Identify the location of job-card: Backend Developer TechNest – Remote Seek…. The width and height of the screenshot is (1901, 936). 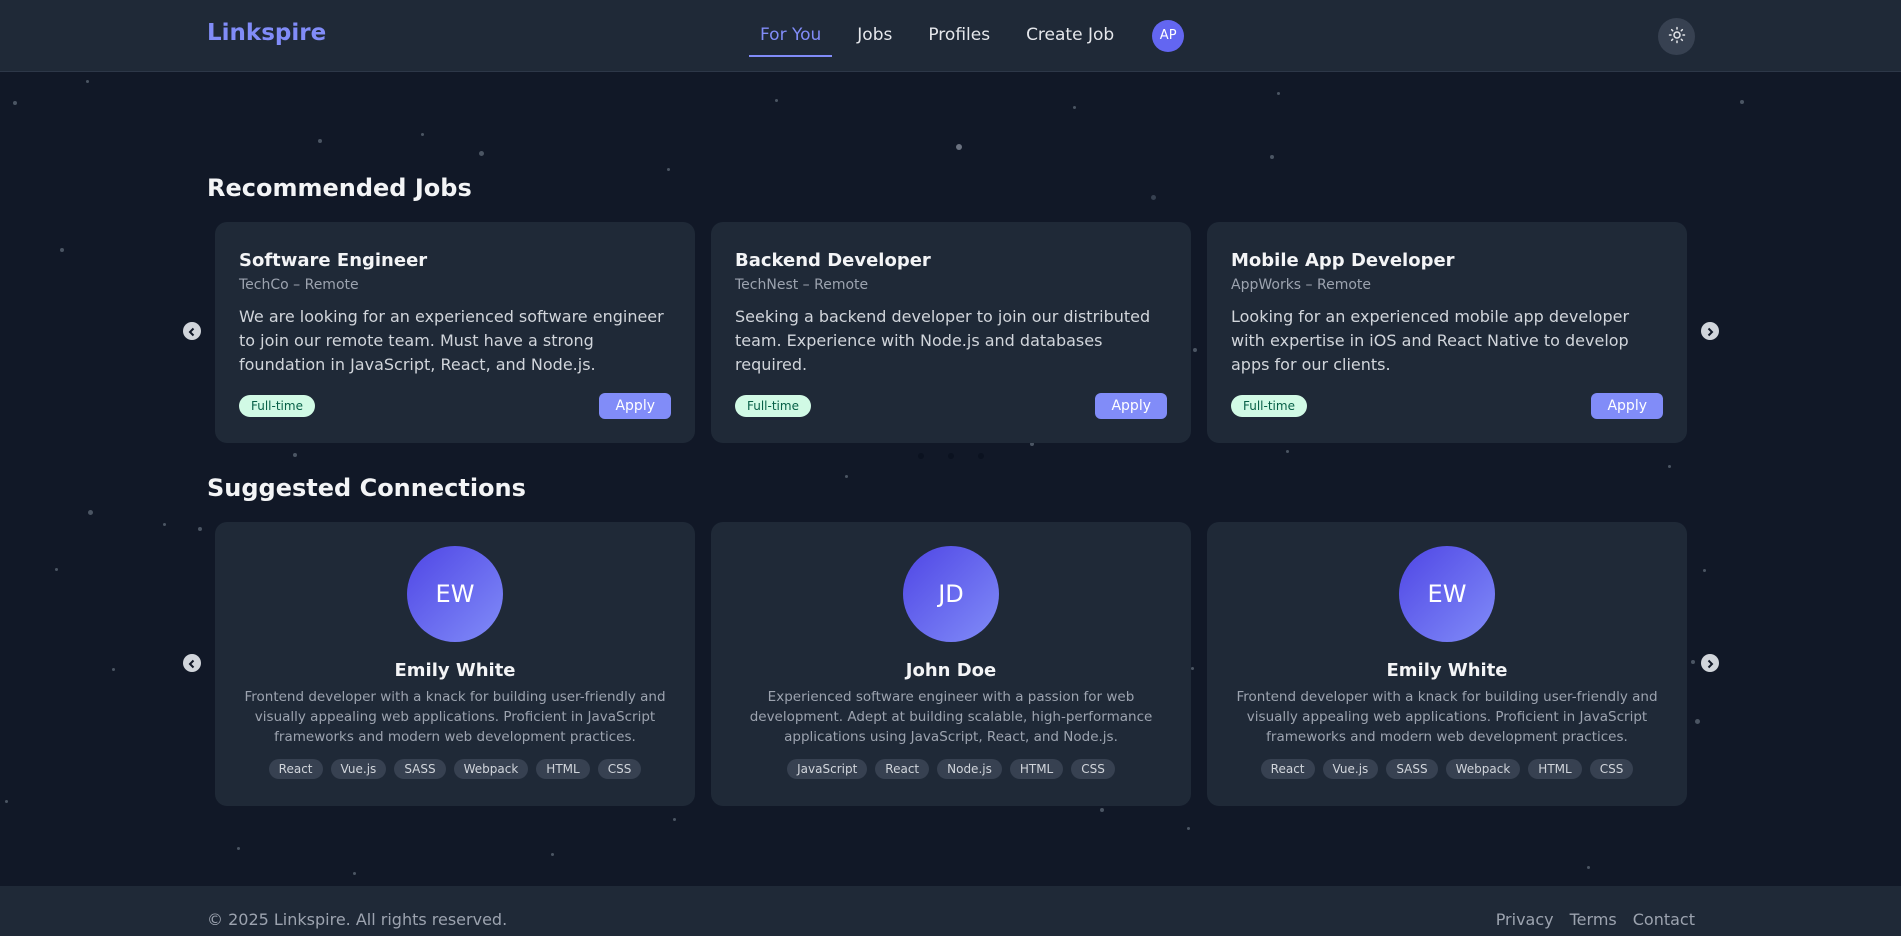
(951, 332).